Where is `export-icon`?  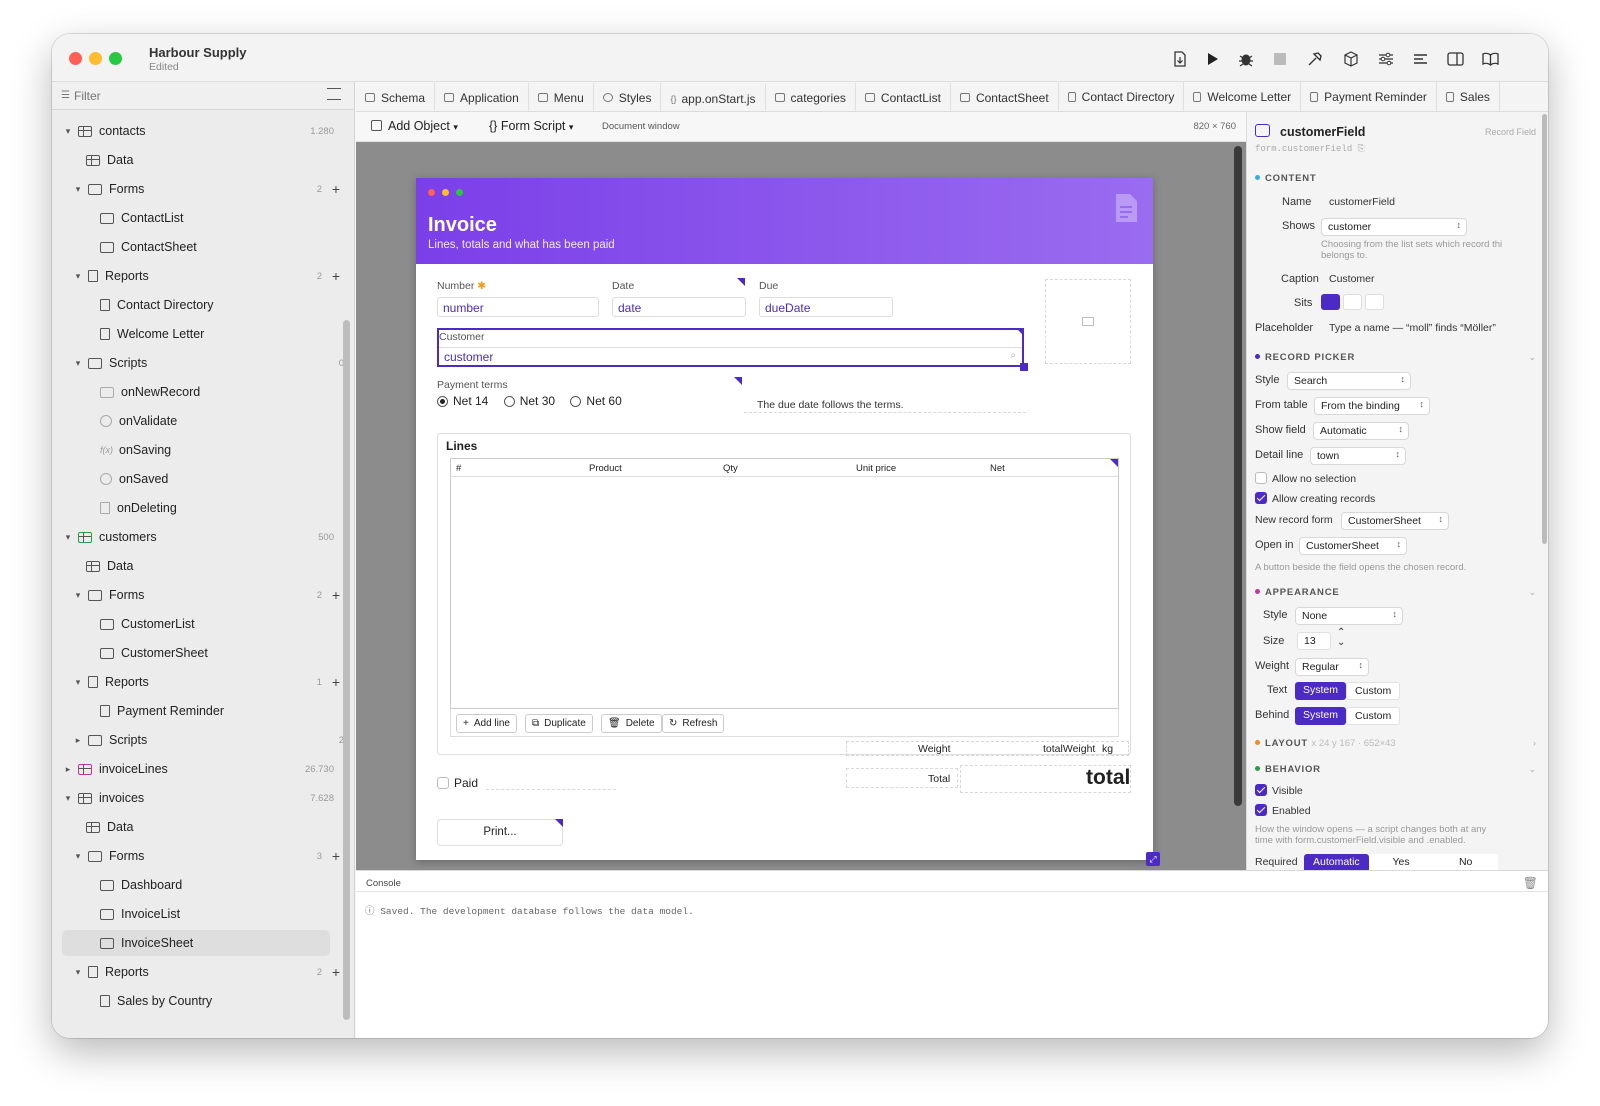 export-icon is located at coordinates (1180, 59).